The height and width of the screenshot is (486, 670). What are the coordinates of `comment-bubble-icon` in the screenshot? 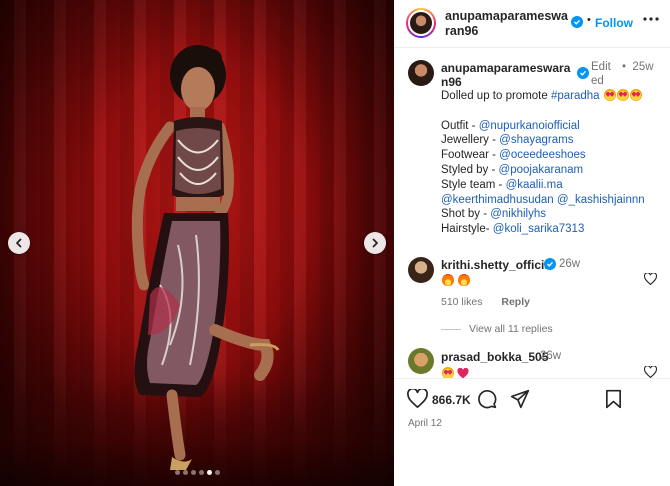 It's located at (487, 399).